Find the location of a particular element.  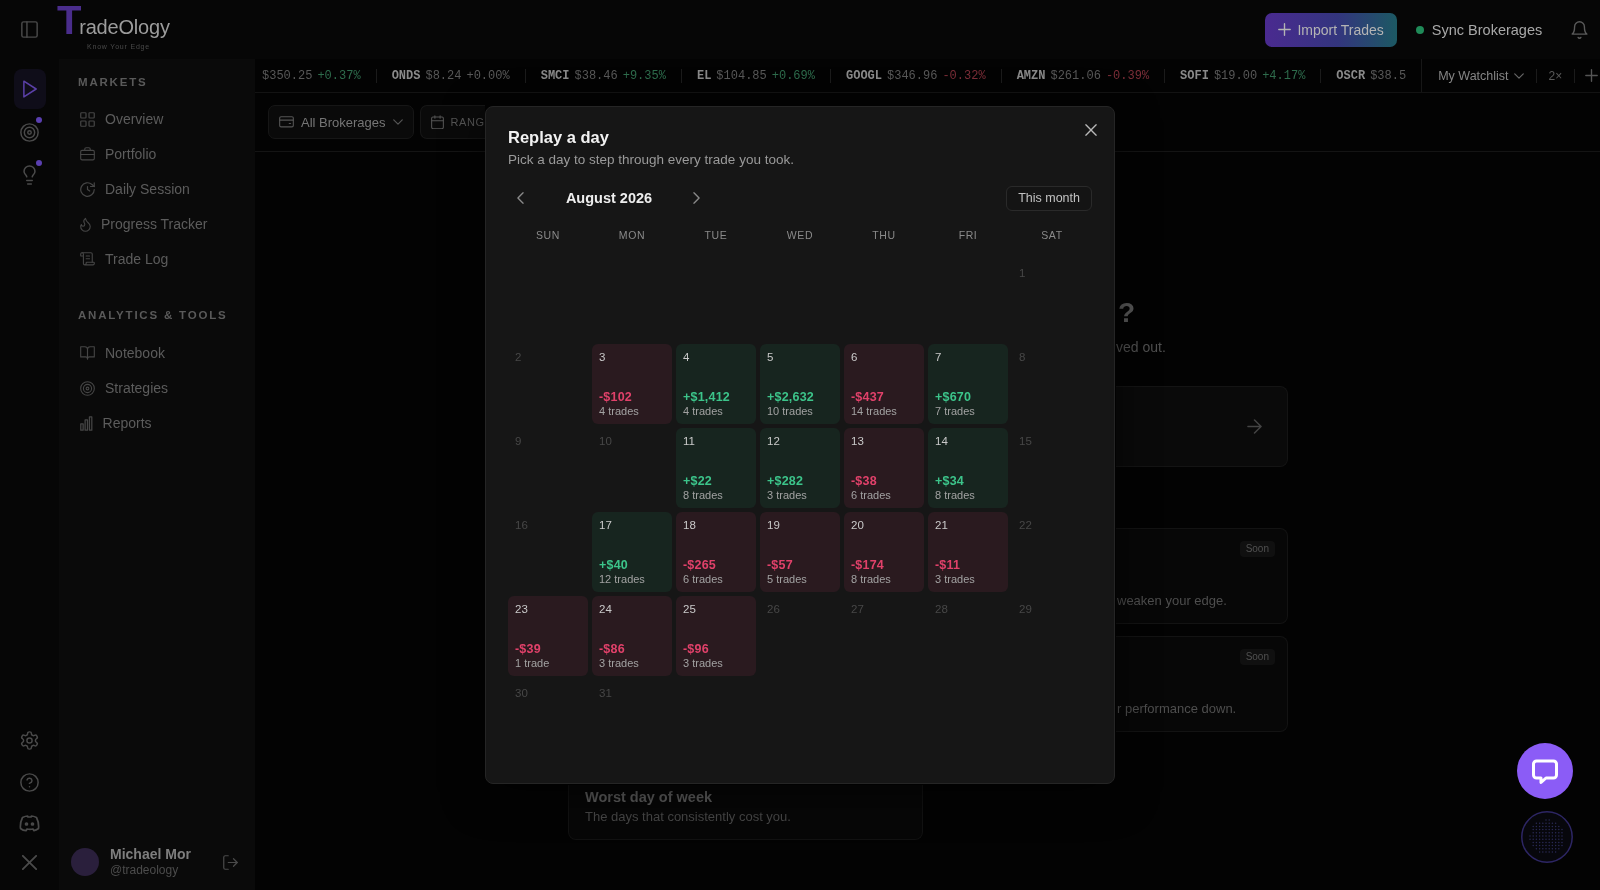

grid-icon is located at coordinates (87, 119).